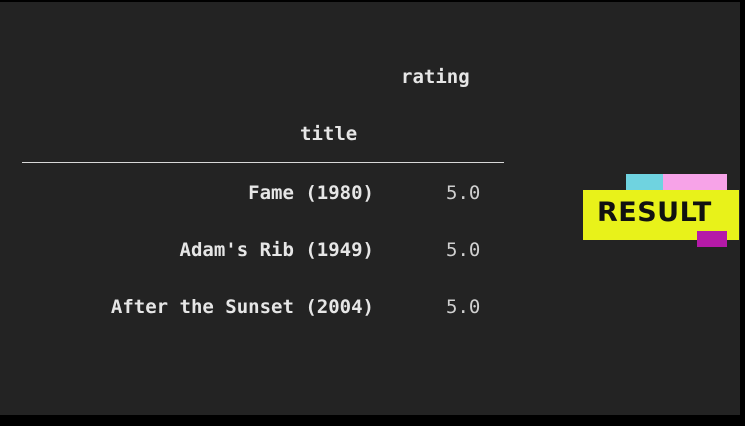 This screenshot has height=426, width=745. What do you see at coordinates (712, 239) in the screenshot?
I see `magenta-tape-decoration` at bounding box center [712, 239].